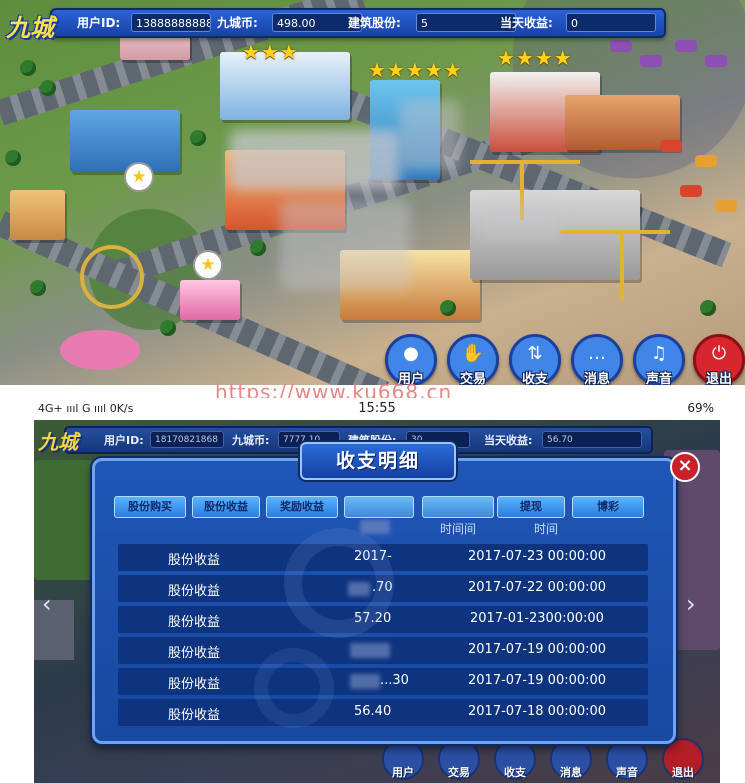 This screenshot has width=745, height=783. What do you see at coordinates (700, 408) in the screenshot?
I see `battery-level: 69%` at bounding box center [700, 408].